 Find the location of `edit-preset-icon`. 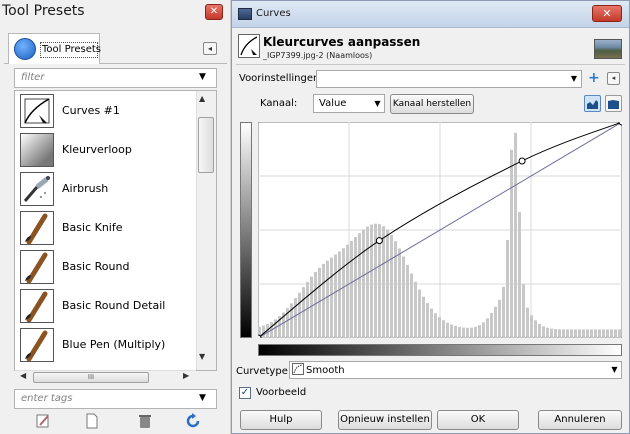

edit-preset-icon is located at coordinates (43, 421).